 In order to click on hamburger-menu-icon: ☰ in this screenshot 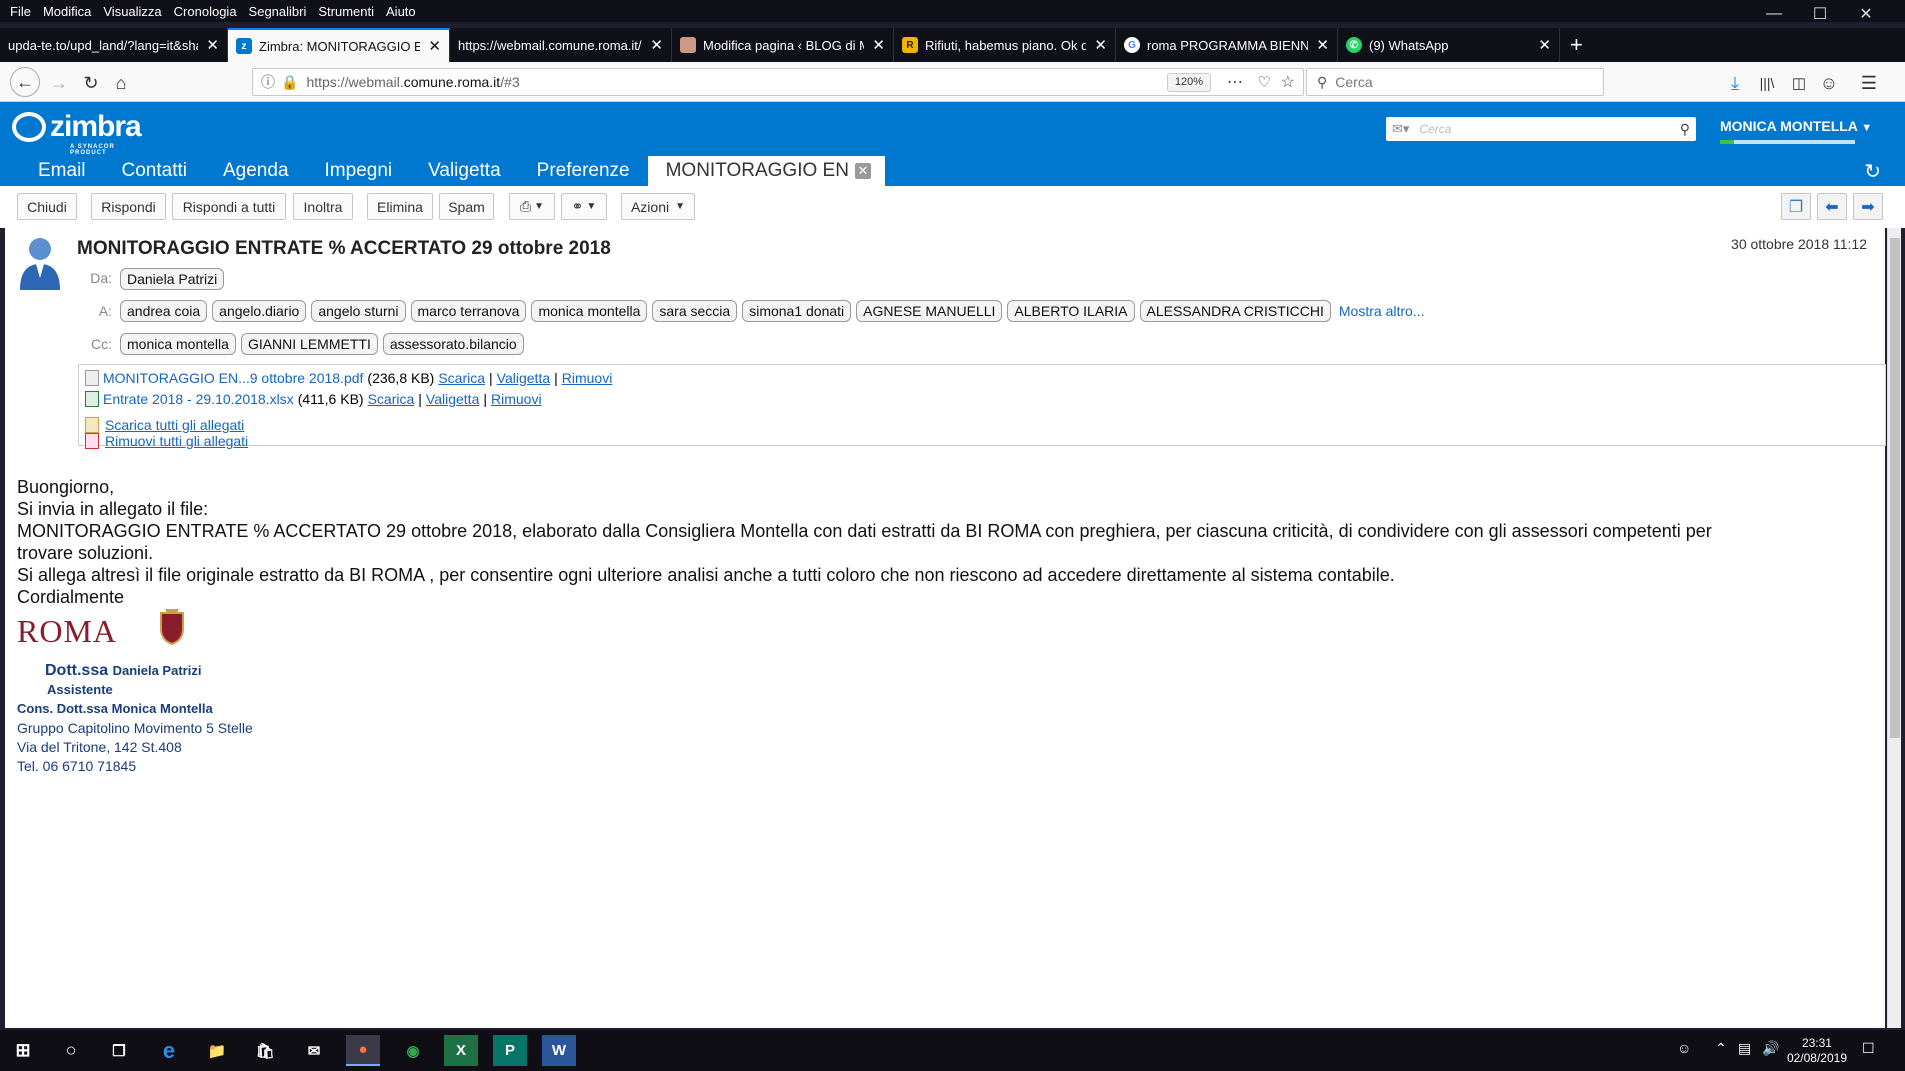, I will do `click(1869, 83)`.